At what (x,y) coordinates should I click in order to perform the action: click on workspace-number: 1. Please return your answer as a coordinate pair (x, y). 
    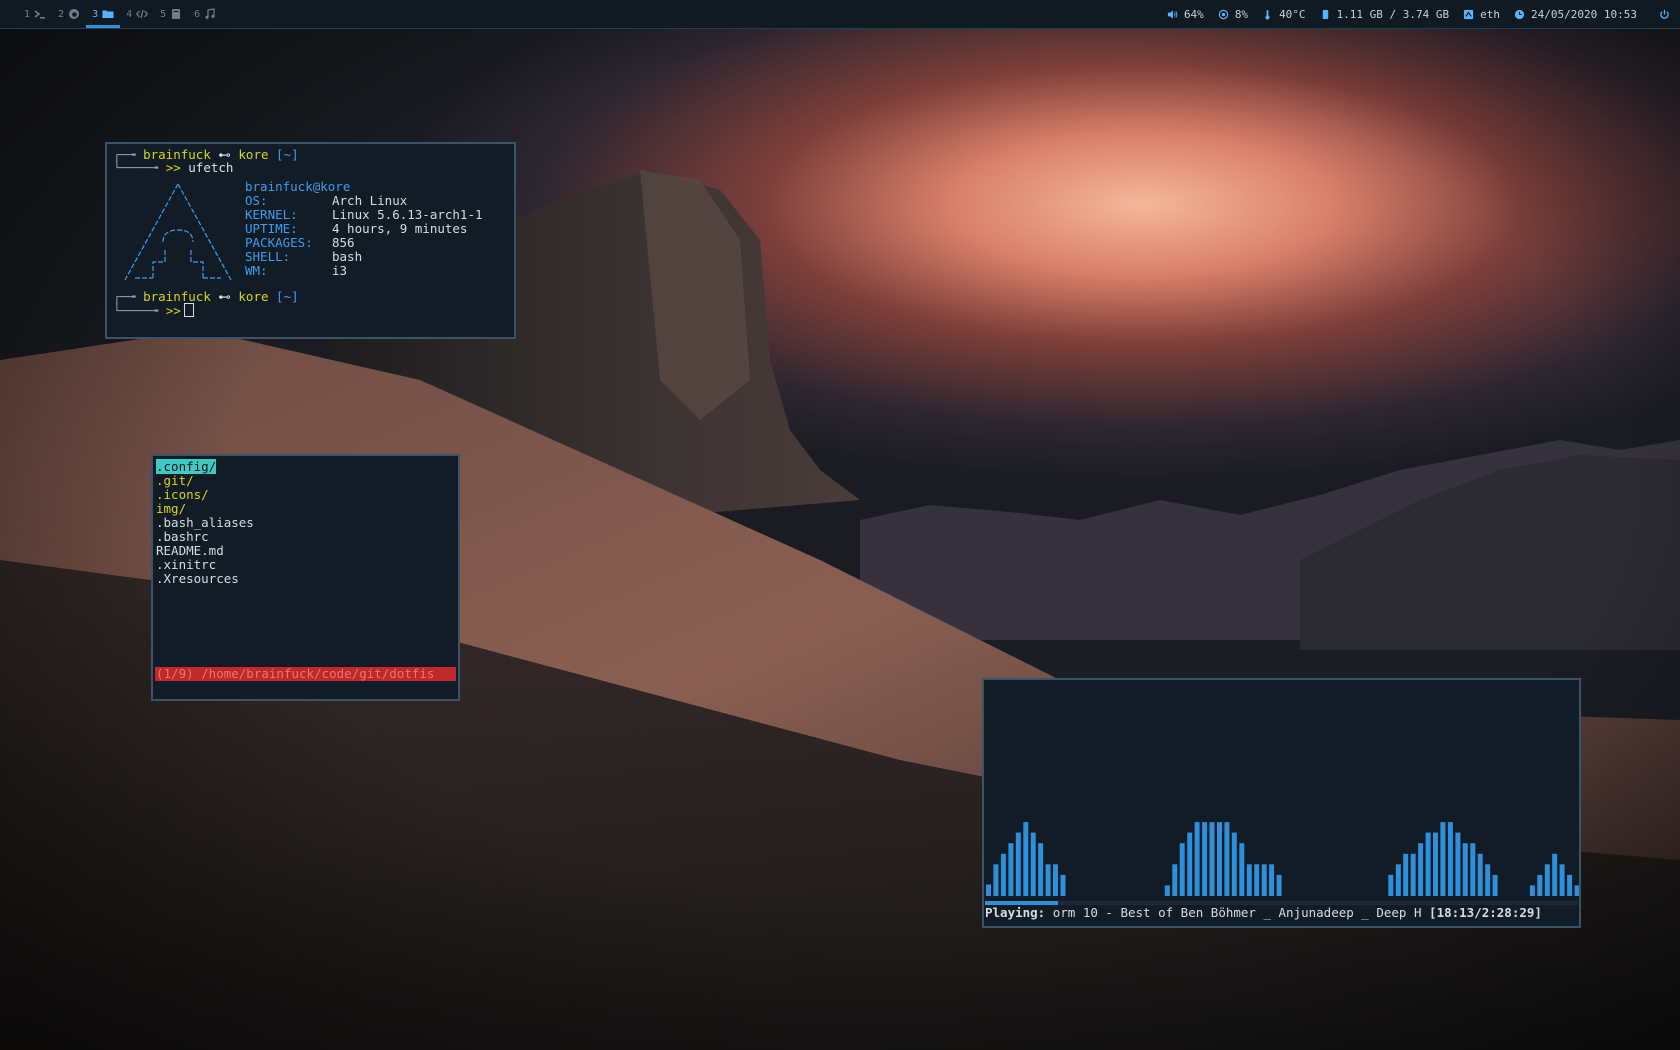
    Looking at the image, I should click on (27, 14).